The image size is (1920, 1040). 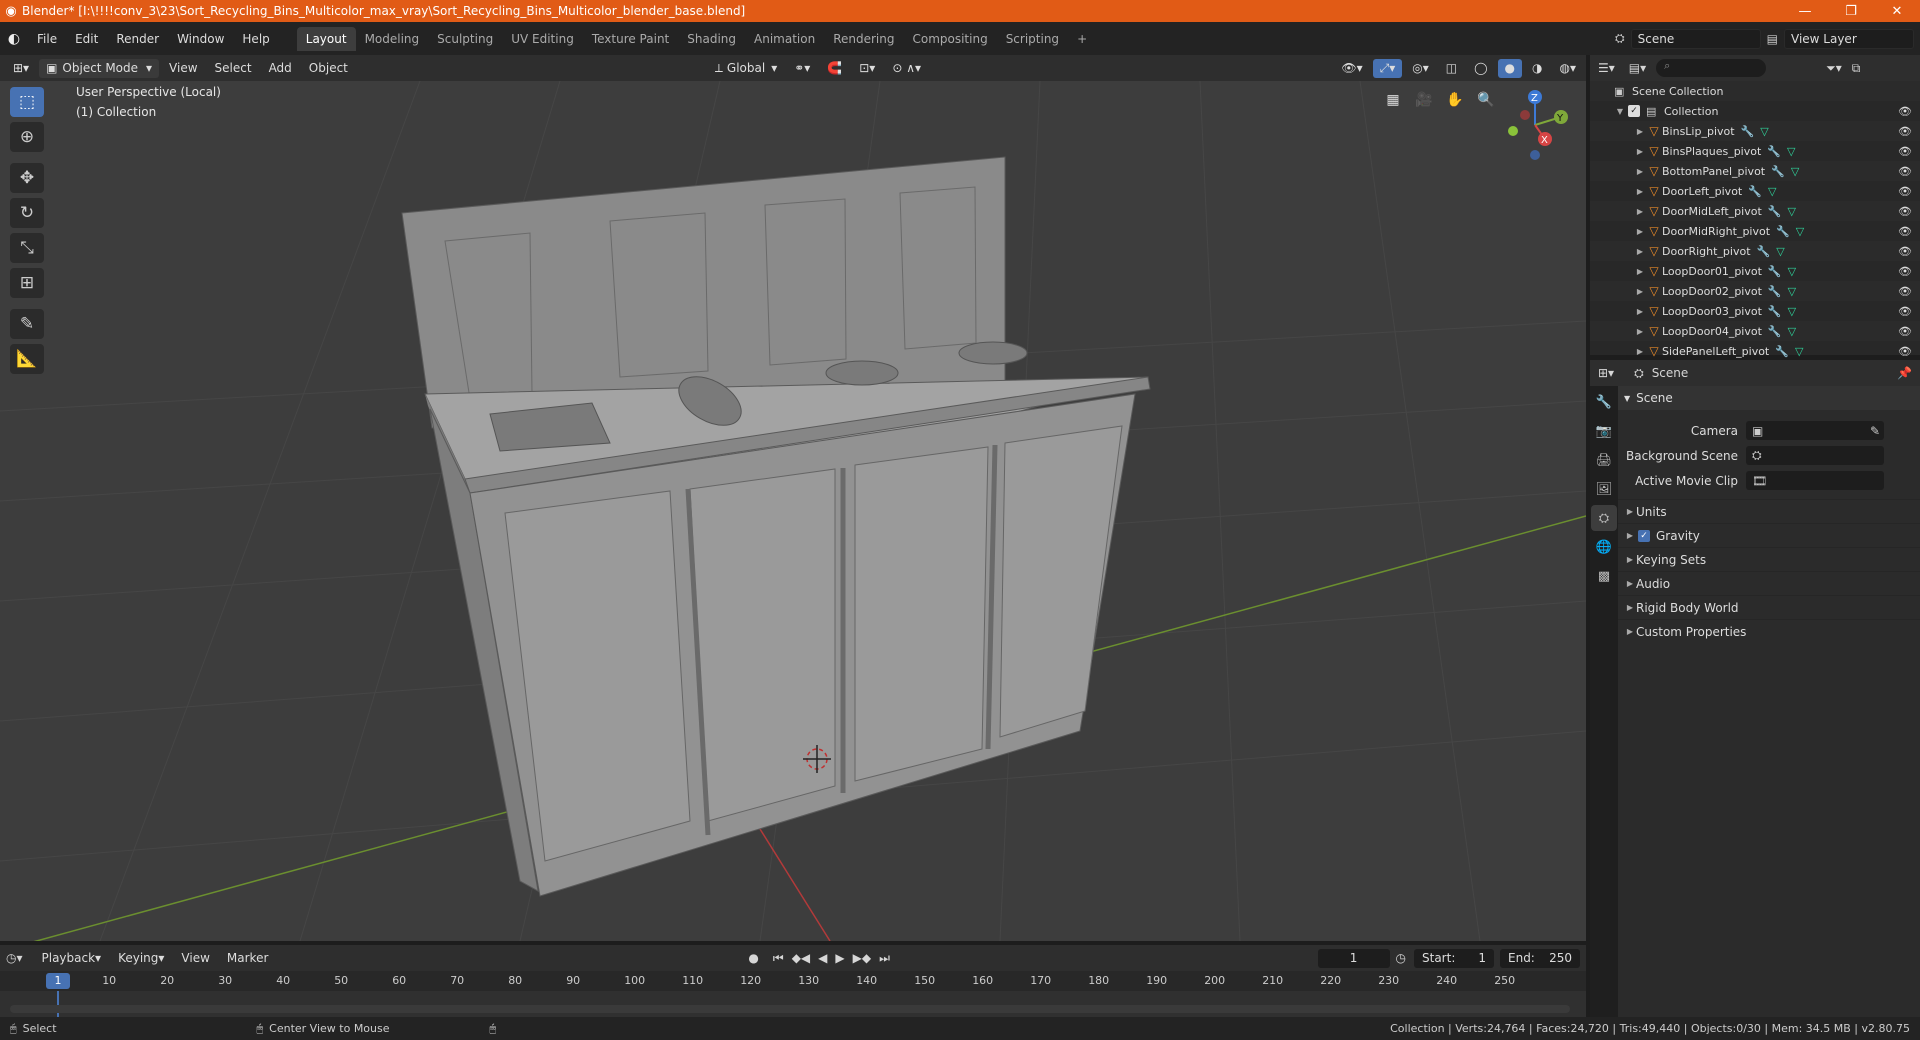 I want to click on gizmo-toggle-icon: ⤢▾, so click(x=1387, y=68).